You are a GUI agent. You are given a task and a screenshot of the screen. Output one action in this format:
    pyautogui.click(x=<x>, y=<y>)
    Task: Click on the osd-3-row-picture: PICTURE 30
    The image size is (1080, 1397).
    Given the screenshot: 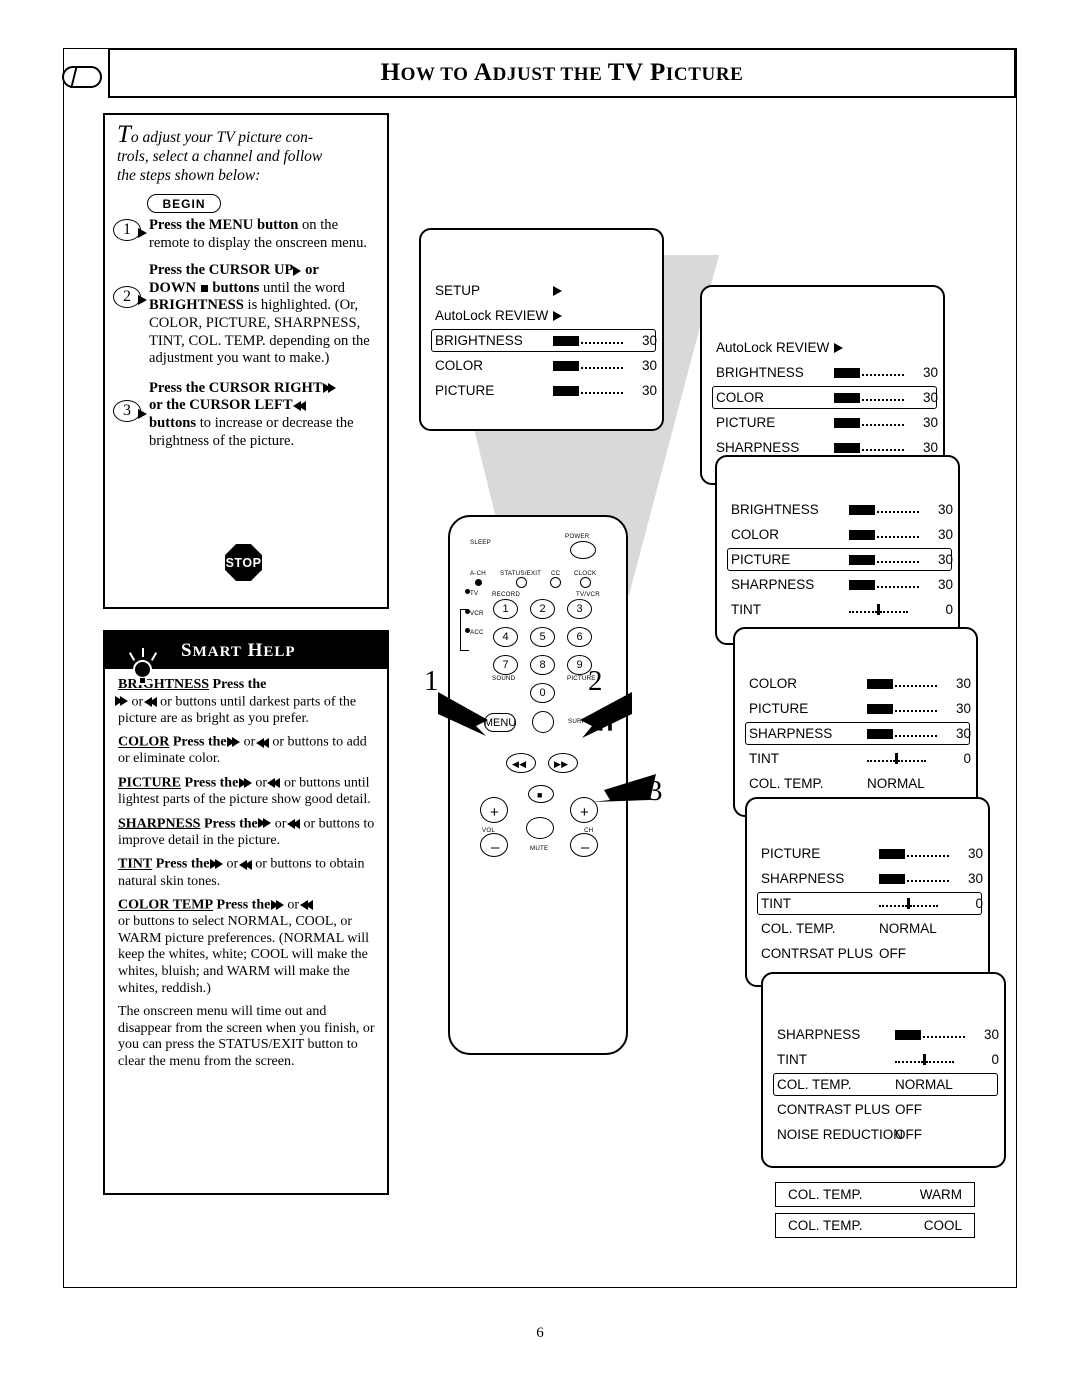 What is the action you would take?
    pyautogui.click(x=837, y=559)
    